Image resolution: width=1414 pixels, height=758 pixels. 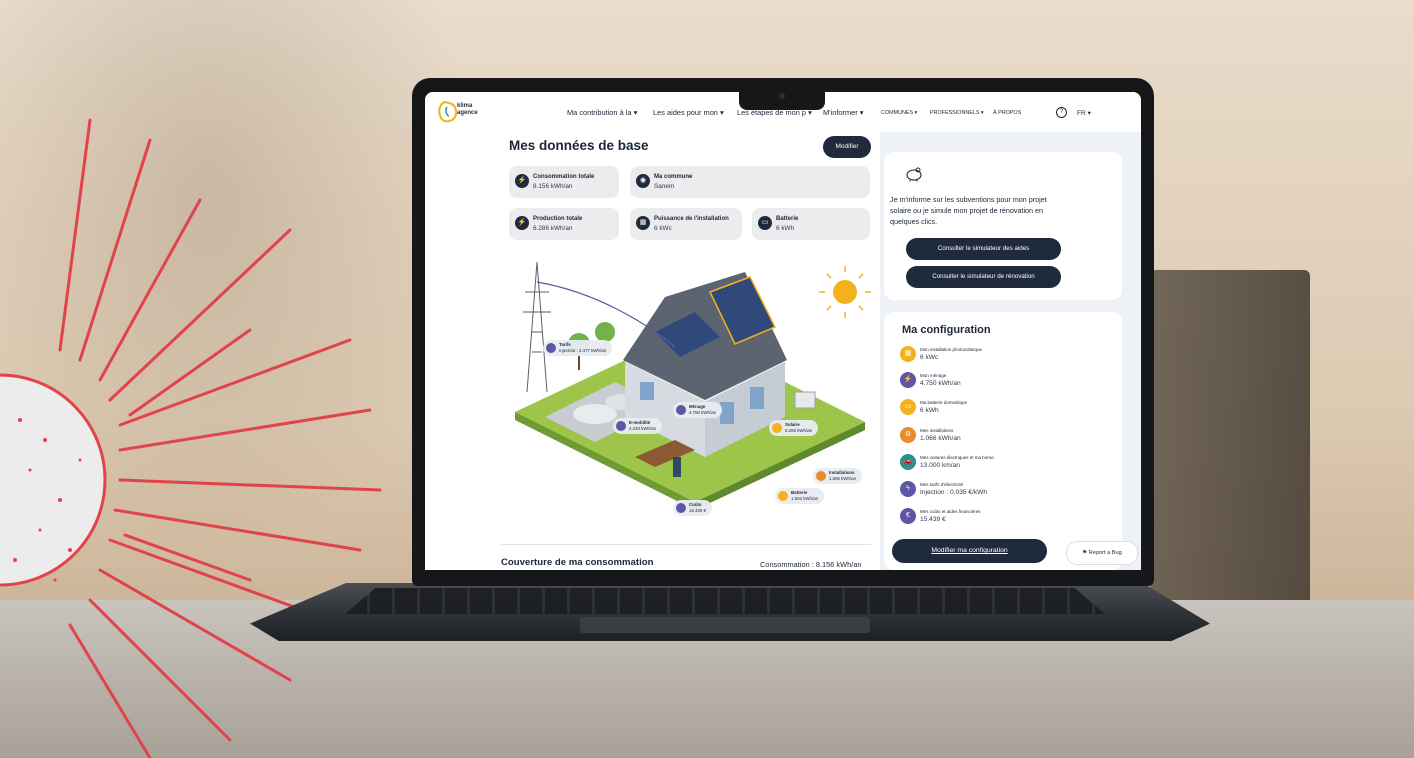 What do you see at coordinates (663, 228) in the screenshot?
I see `card-value: 6 kWc` at bounding box center [663, 228].